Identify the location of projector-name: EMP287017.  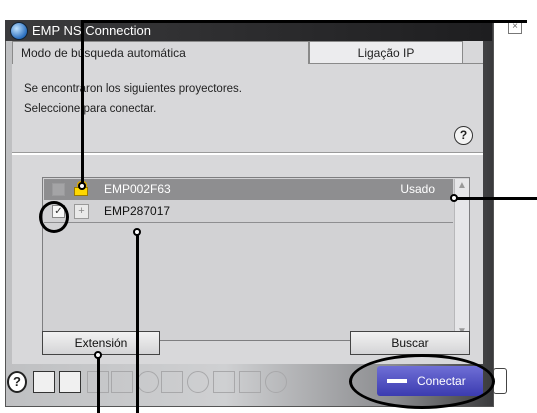
(137, 211).